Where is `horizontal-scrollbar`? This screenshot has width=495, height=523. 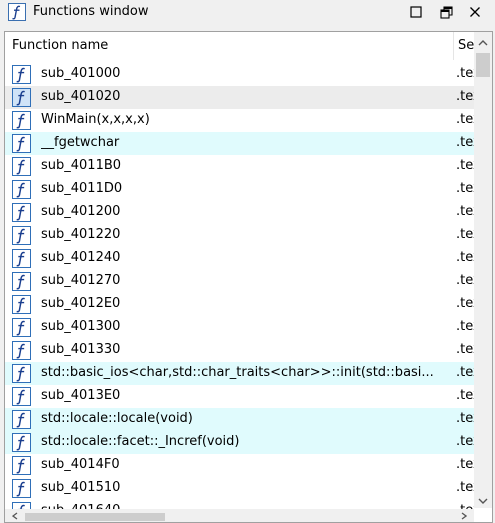
horizontal-scrollbar is located at coordinates (239, 515).